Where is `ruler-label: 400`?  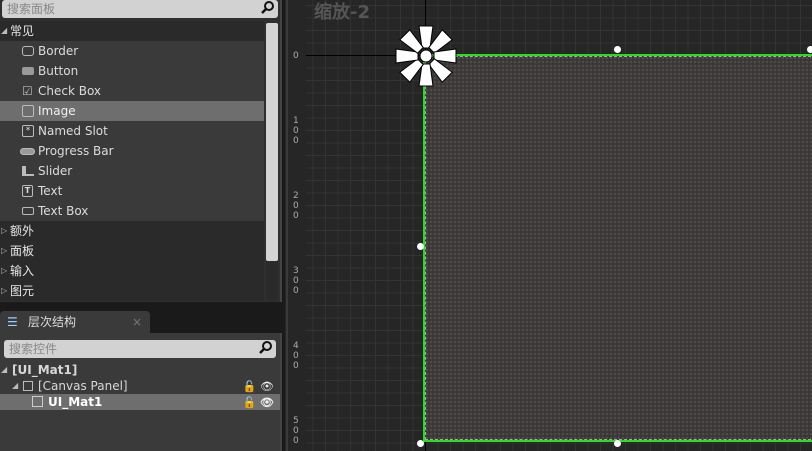 ruler-label: 400 is located at coordinates (296, 356).